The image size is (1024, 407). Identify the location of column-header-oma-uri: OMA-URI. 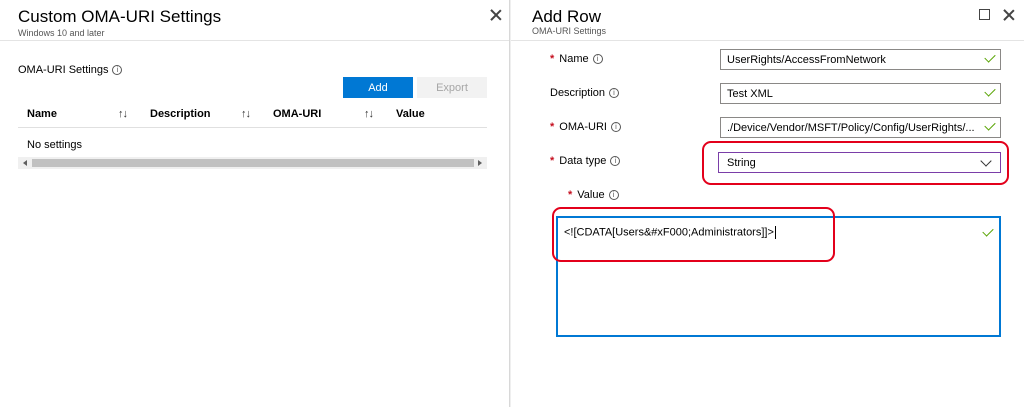
(297, 114).